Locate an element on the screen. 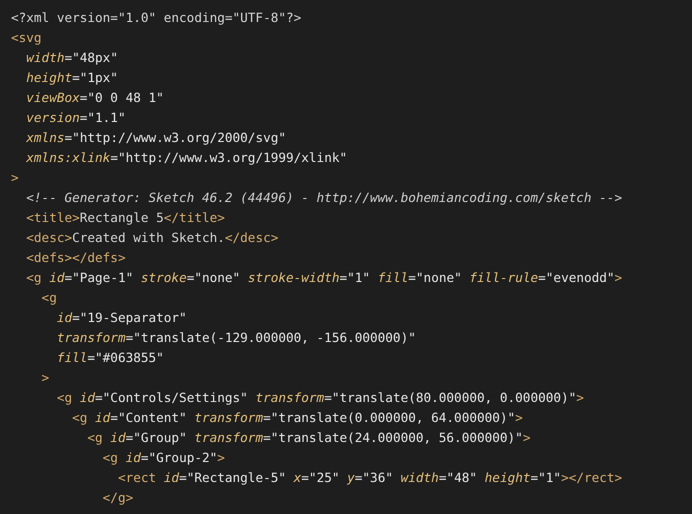 This screenshot has height=514, width=692. code-line: width="48px" is located at coordinates (71, 58).